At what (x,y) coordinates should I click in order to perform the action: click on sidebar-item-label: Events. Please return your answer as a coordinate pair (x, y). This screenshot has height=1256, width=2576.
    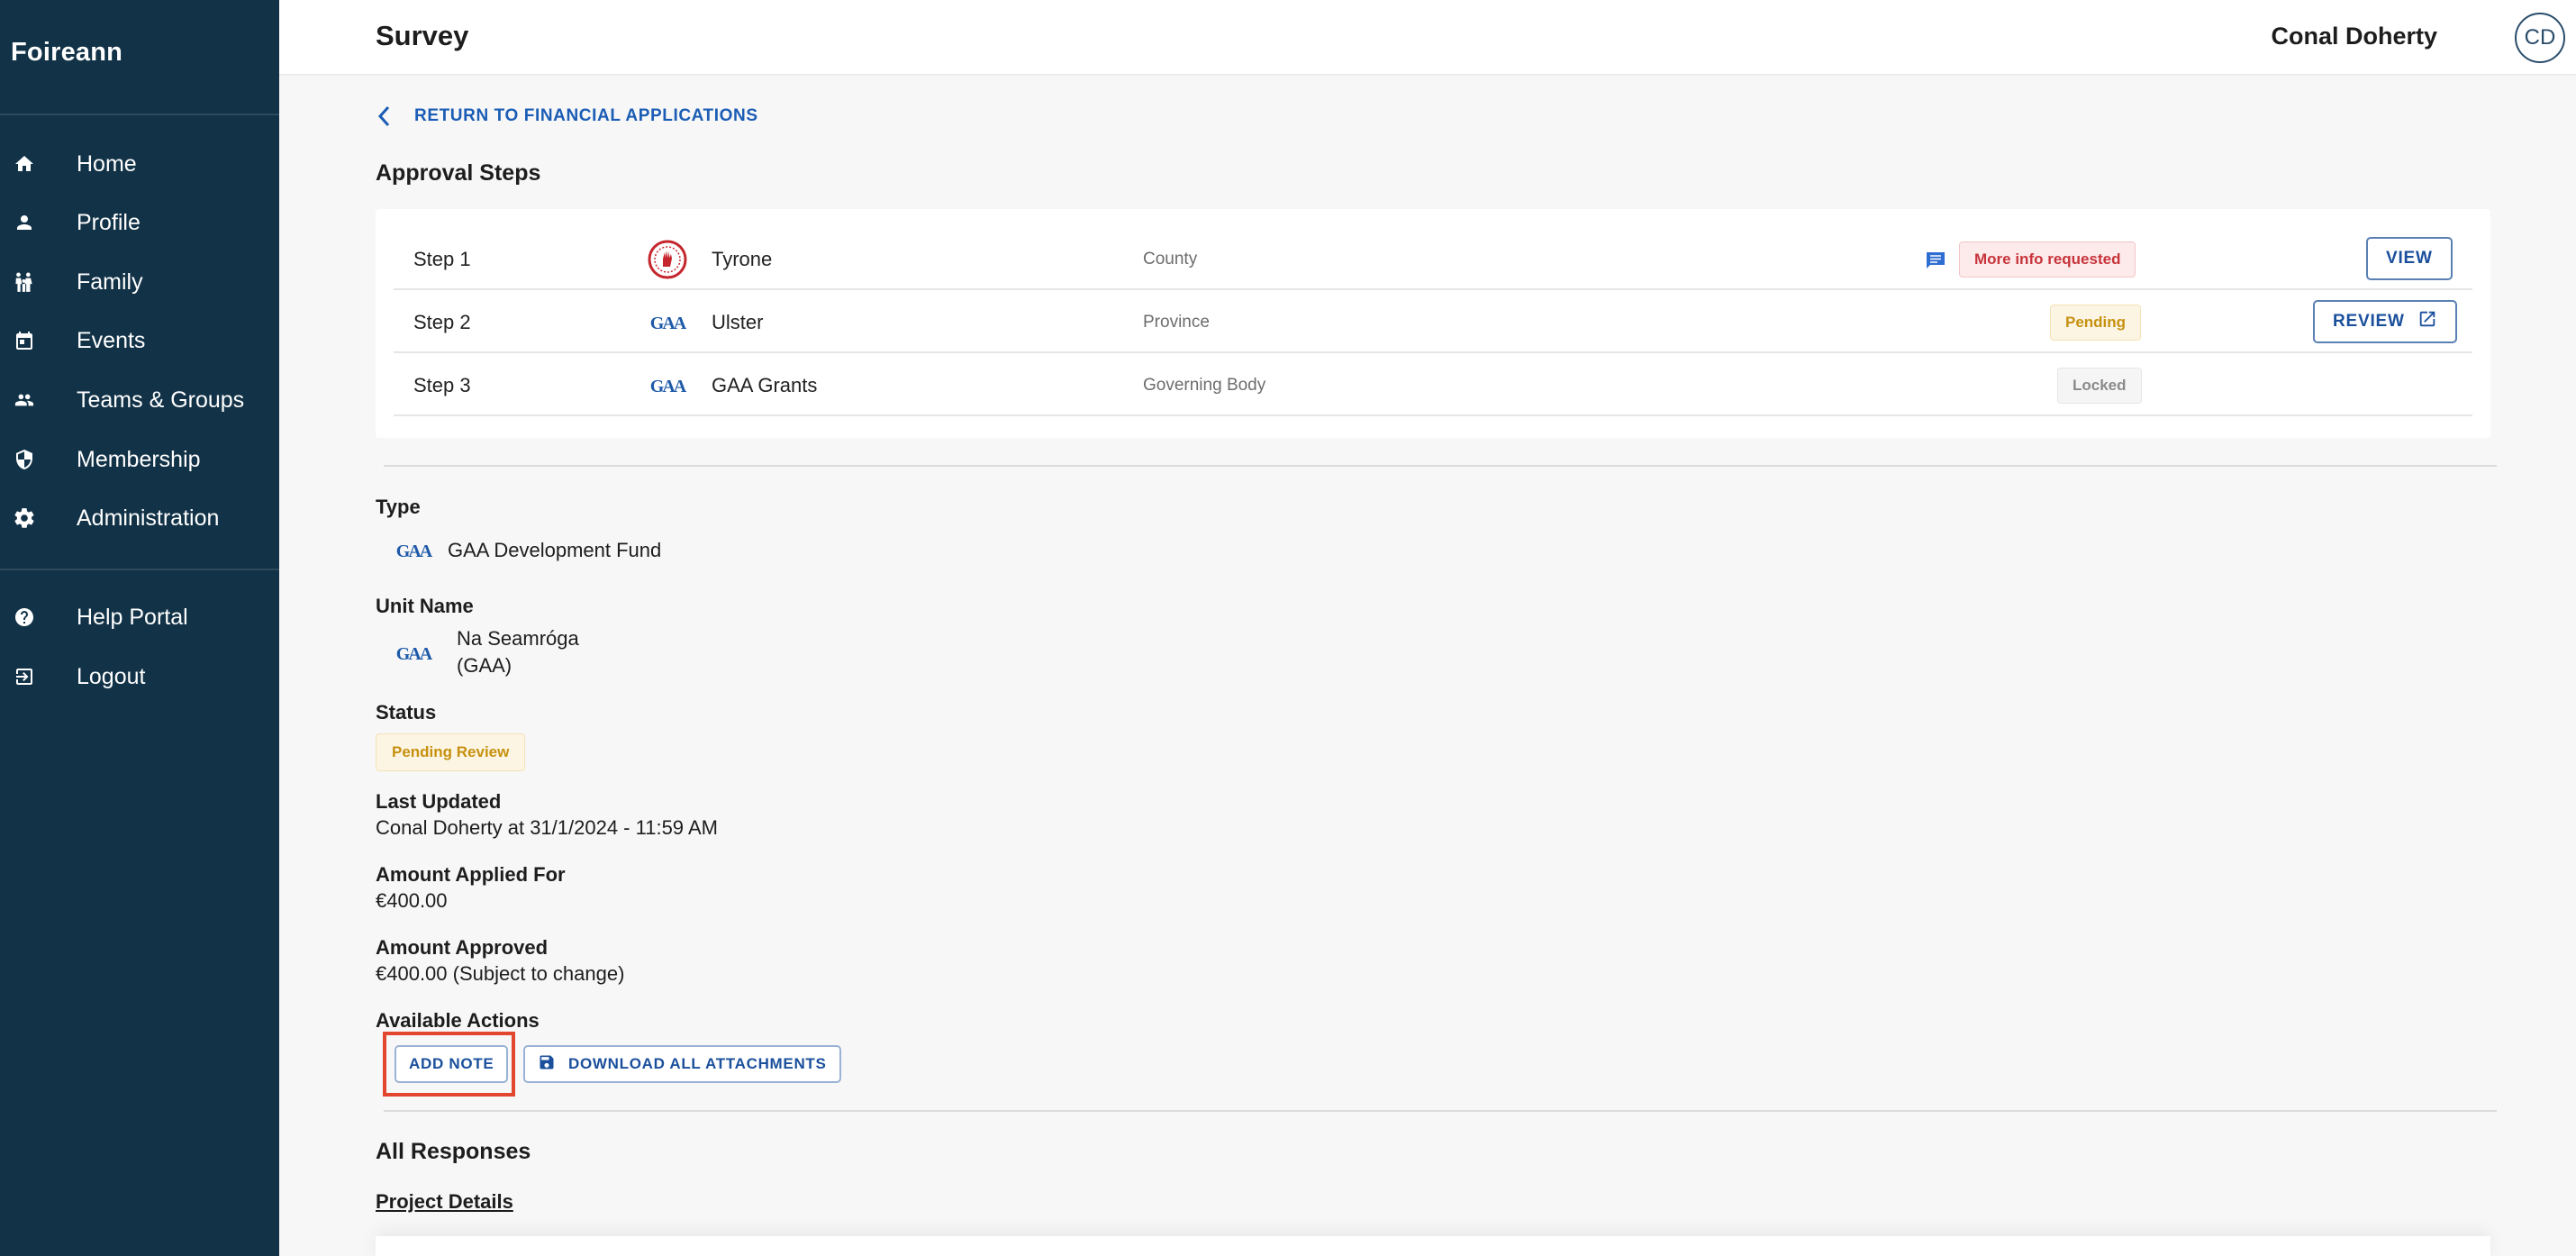
    Looking at the image, I should click on (111, 340).